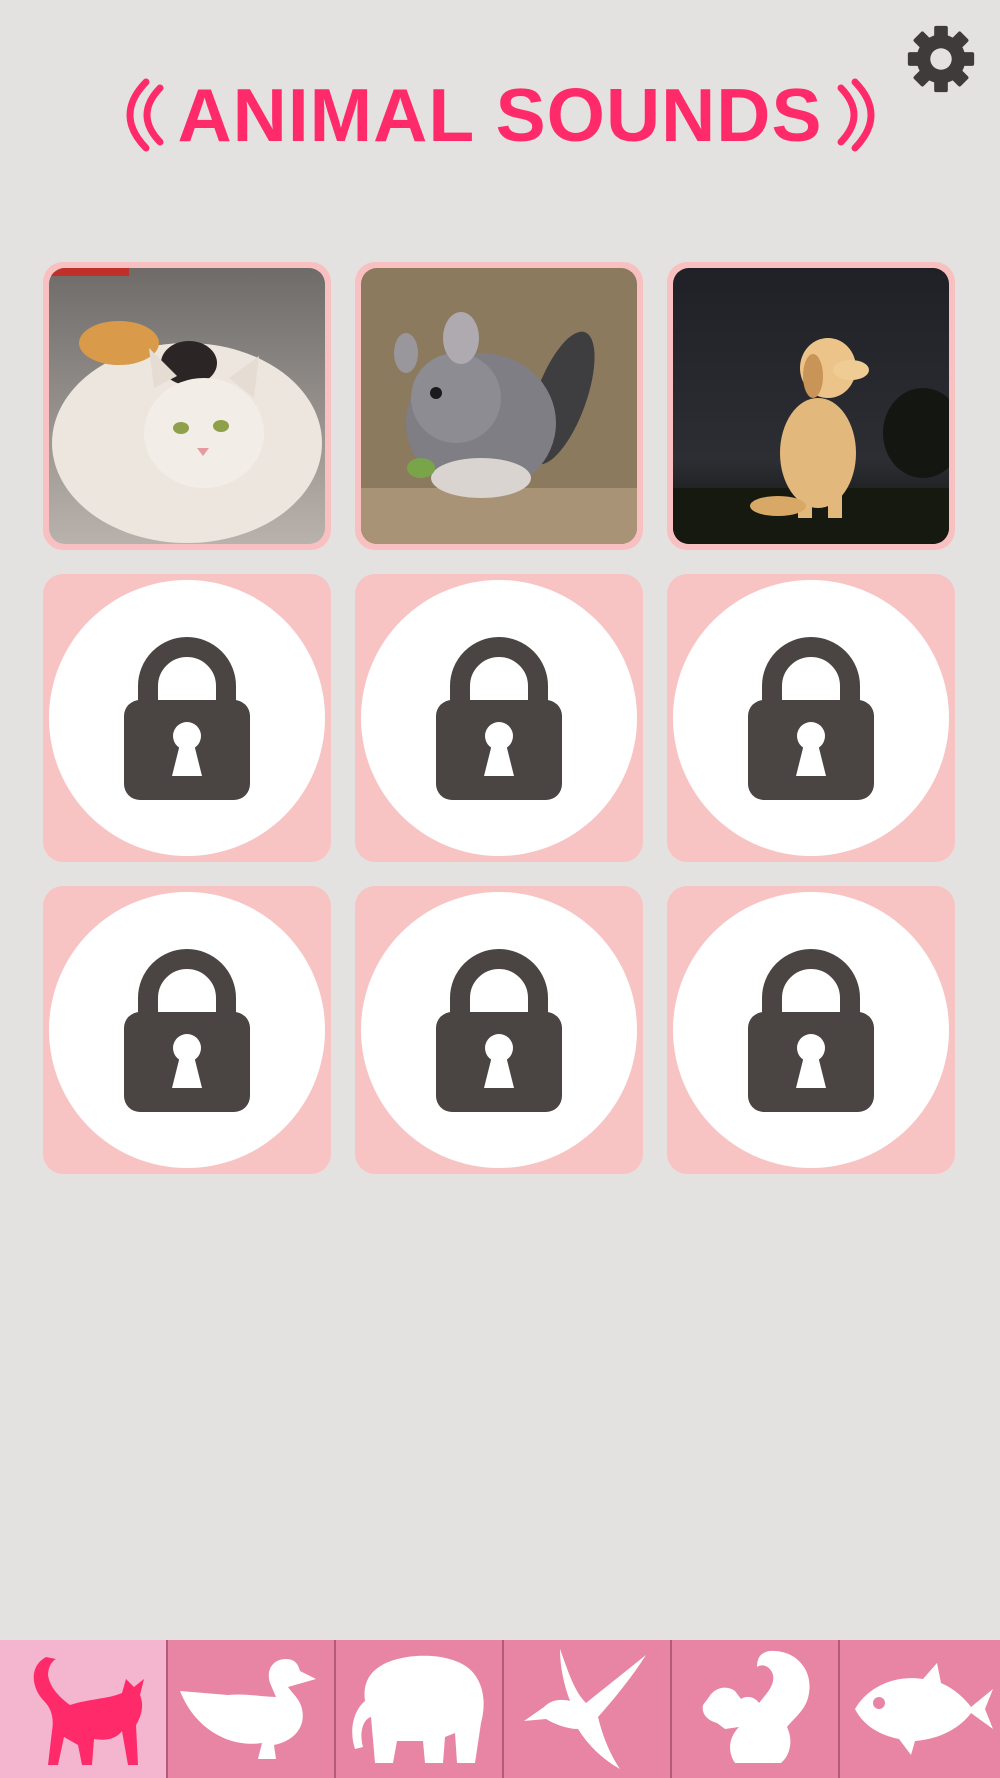  I want to click on tab-bird, so click(588, 1709).